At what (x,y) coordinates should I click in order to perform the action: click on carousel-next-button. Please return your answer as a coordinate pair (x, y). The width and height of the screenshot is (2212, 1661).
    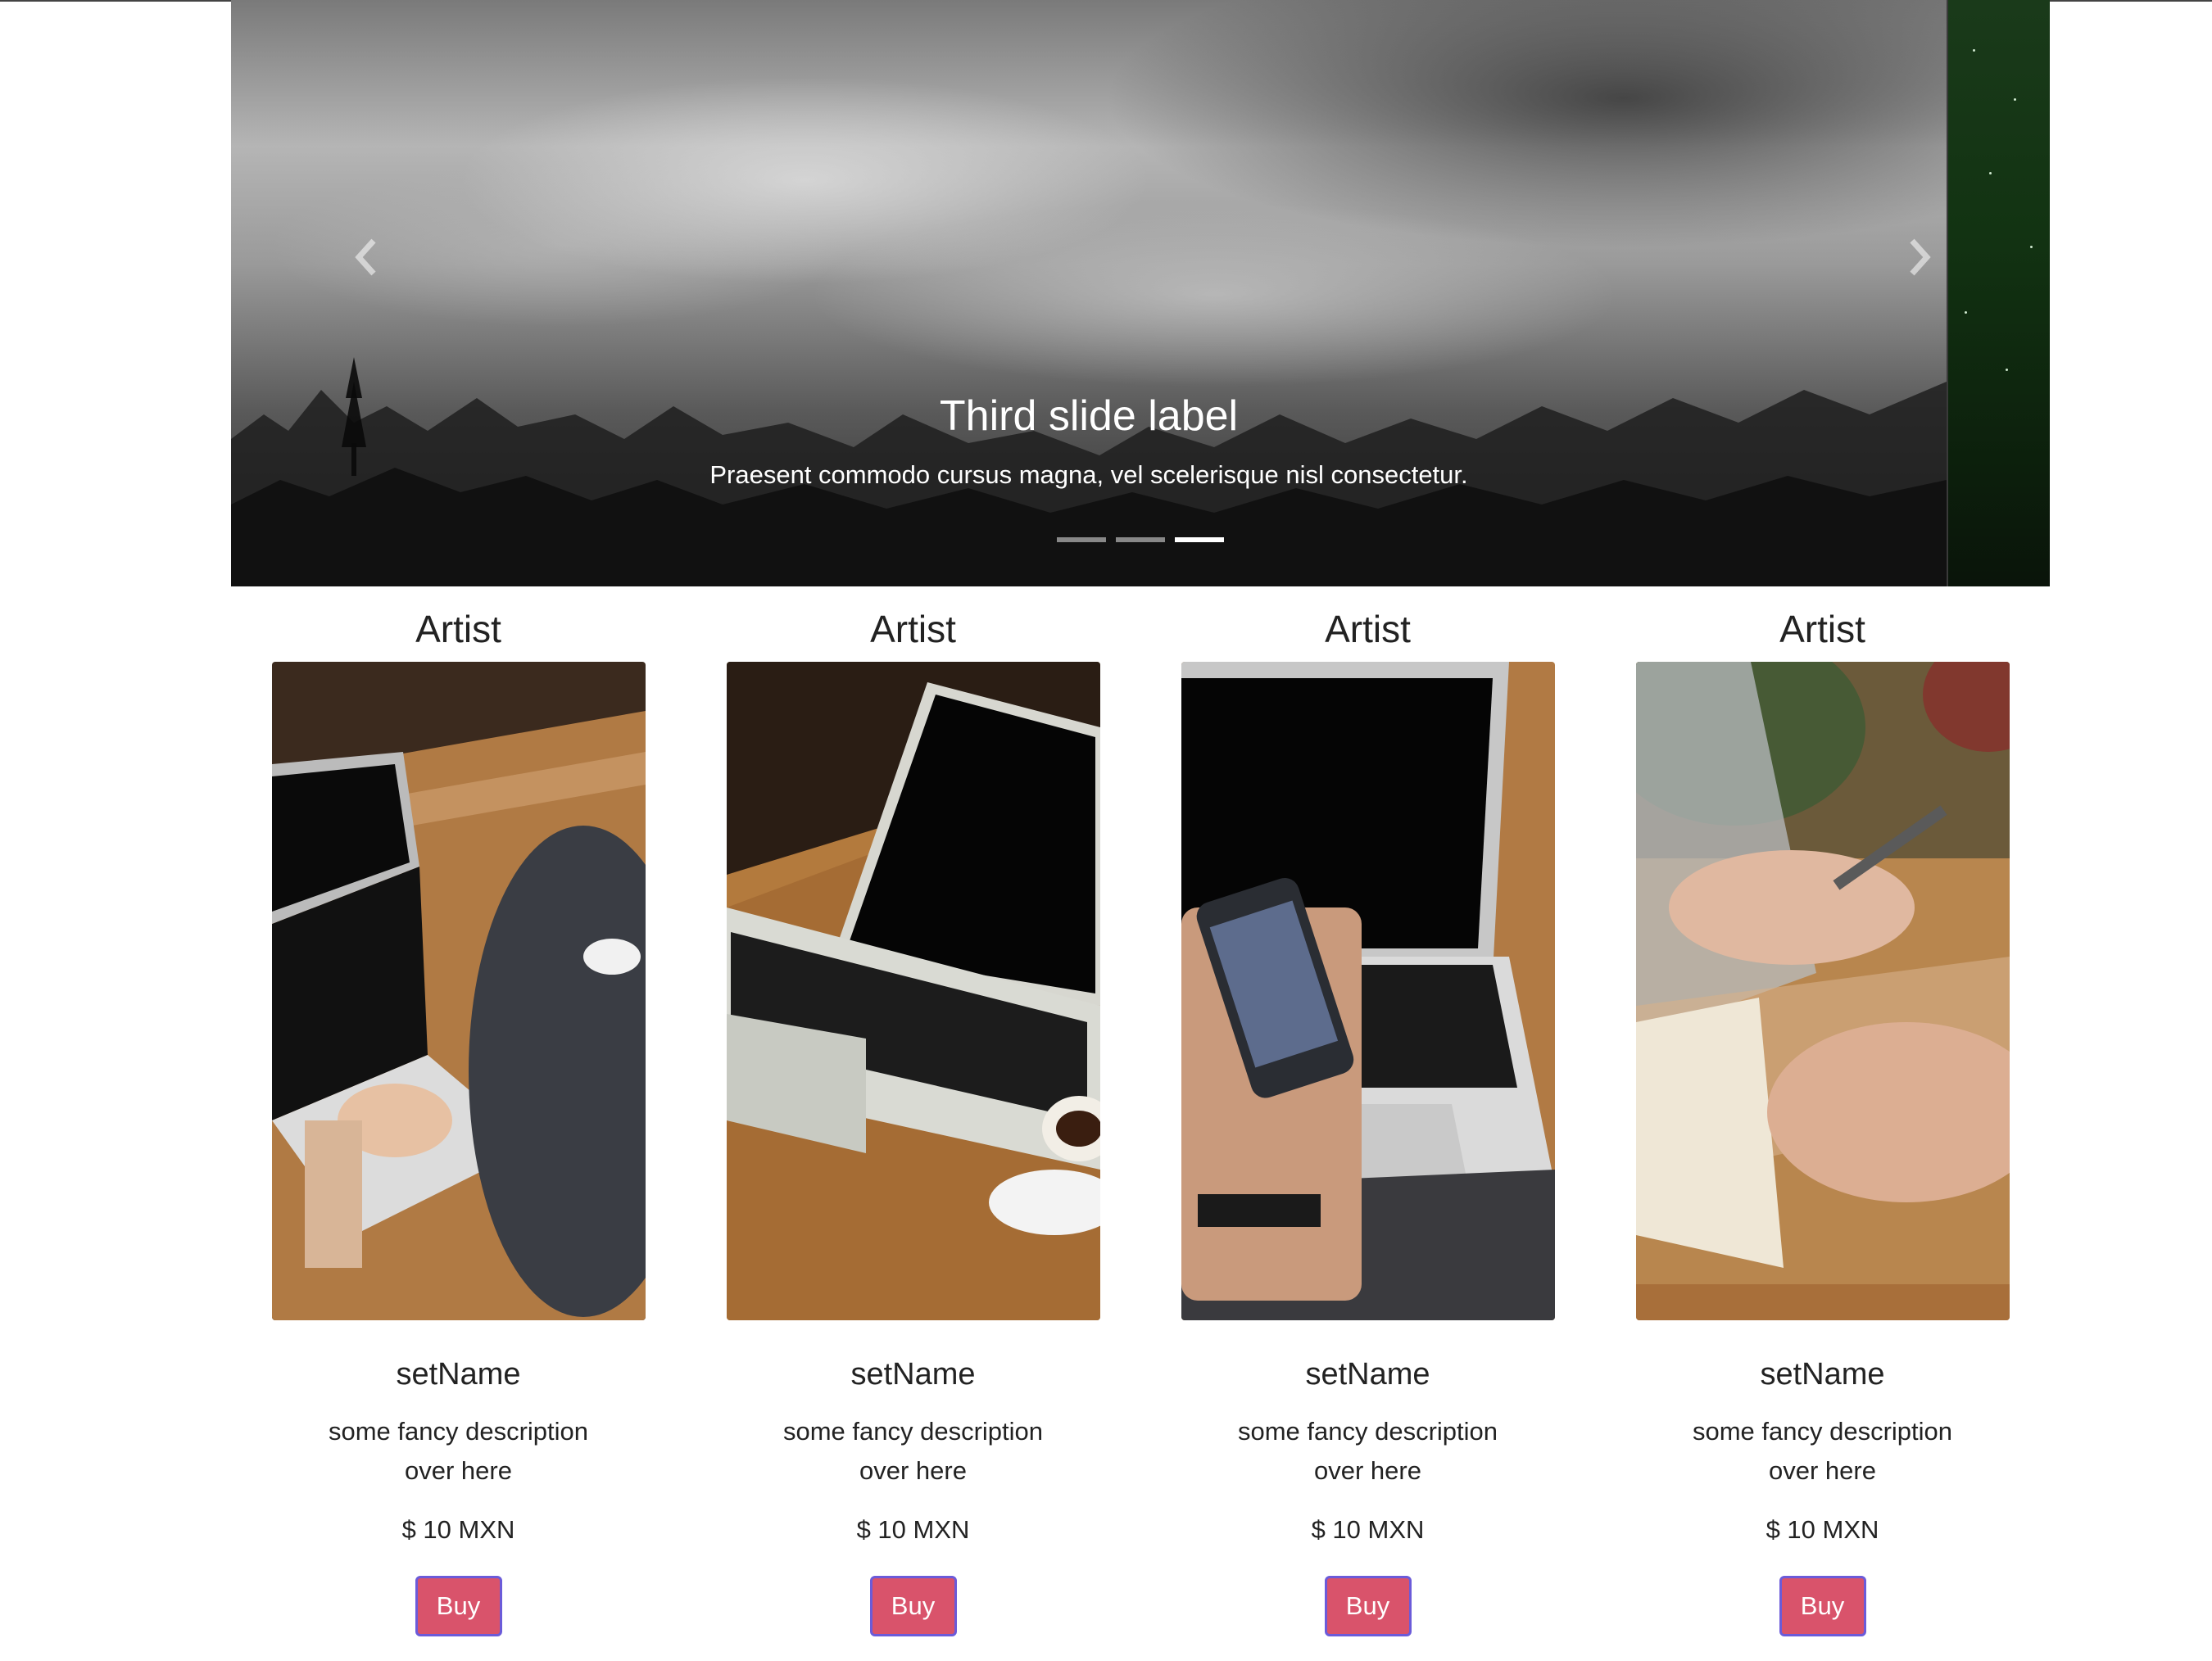
    Looking at the image, I should click on (1918, 257).